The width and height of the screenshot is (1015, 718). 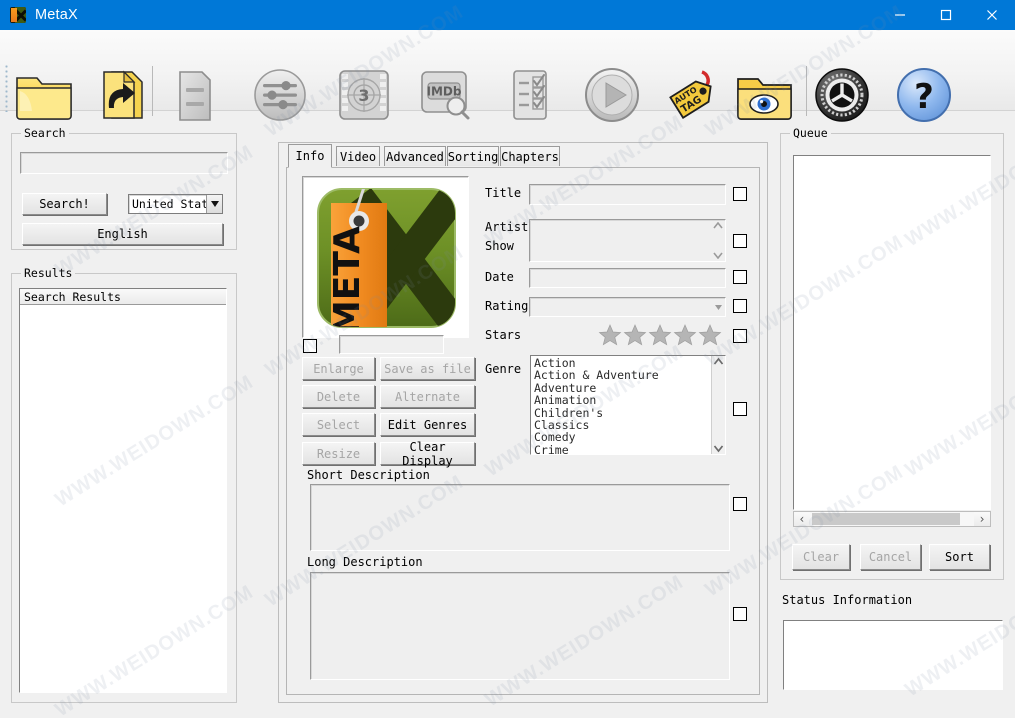 What do you see at coordinates (847, 600) in the screenshot?
I see `status-panel-legend: Status Information` at bounding box center [847, 600].